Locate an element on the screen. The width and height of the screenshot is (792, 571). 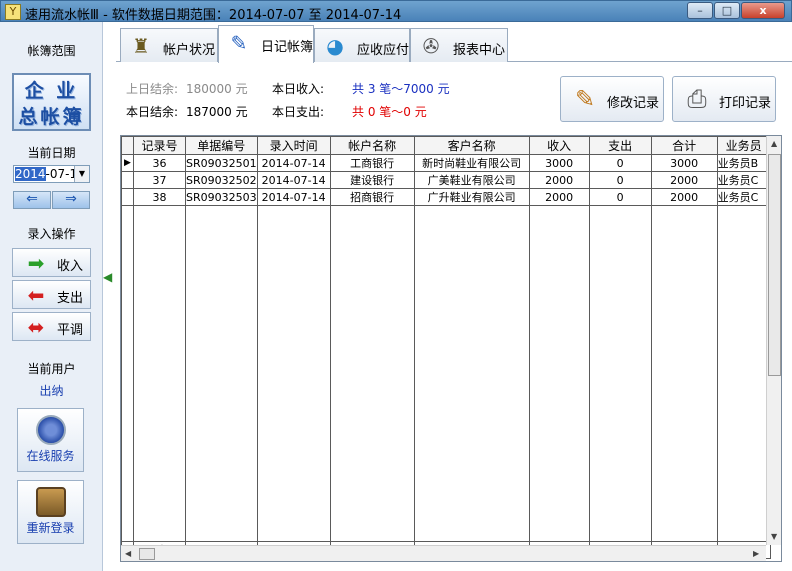
income-button: ➡ 收入 is located at coordinates (51, 262).